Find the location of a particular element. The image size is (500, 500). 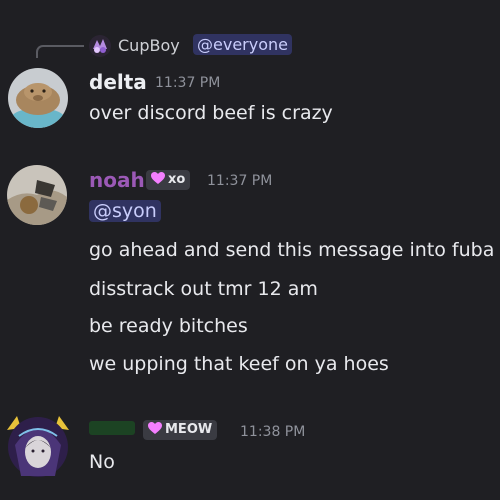

cupboy-avatar-icon is located at coordinates (100, 46).